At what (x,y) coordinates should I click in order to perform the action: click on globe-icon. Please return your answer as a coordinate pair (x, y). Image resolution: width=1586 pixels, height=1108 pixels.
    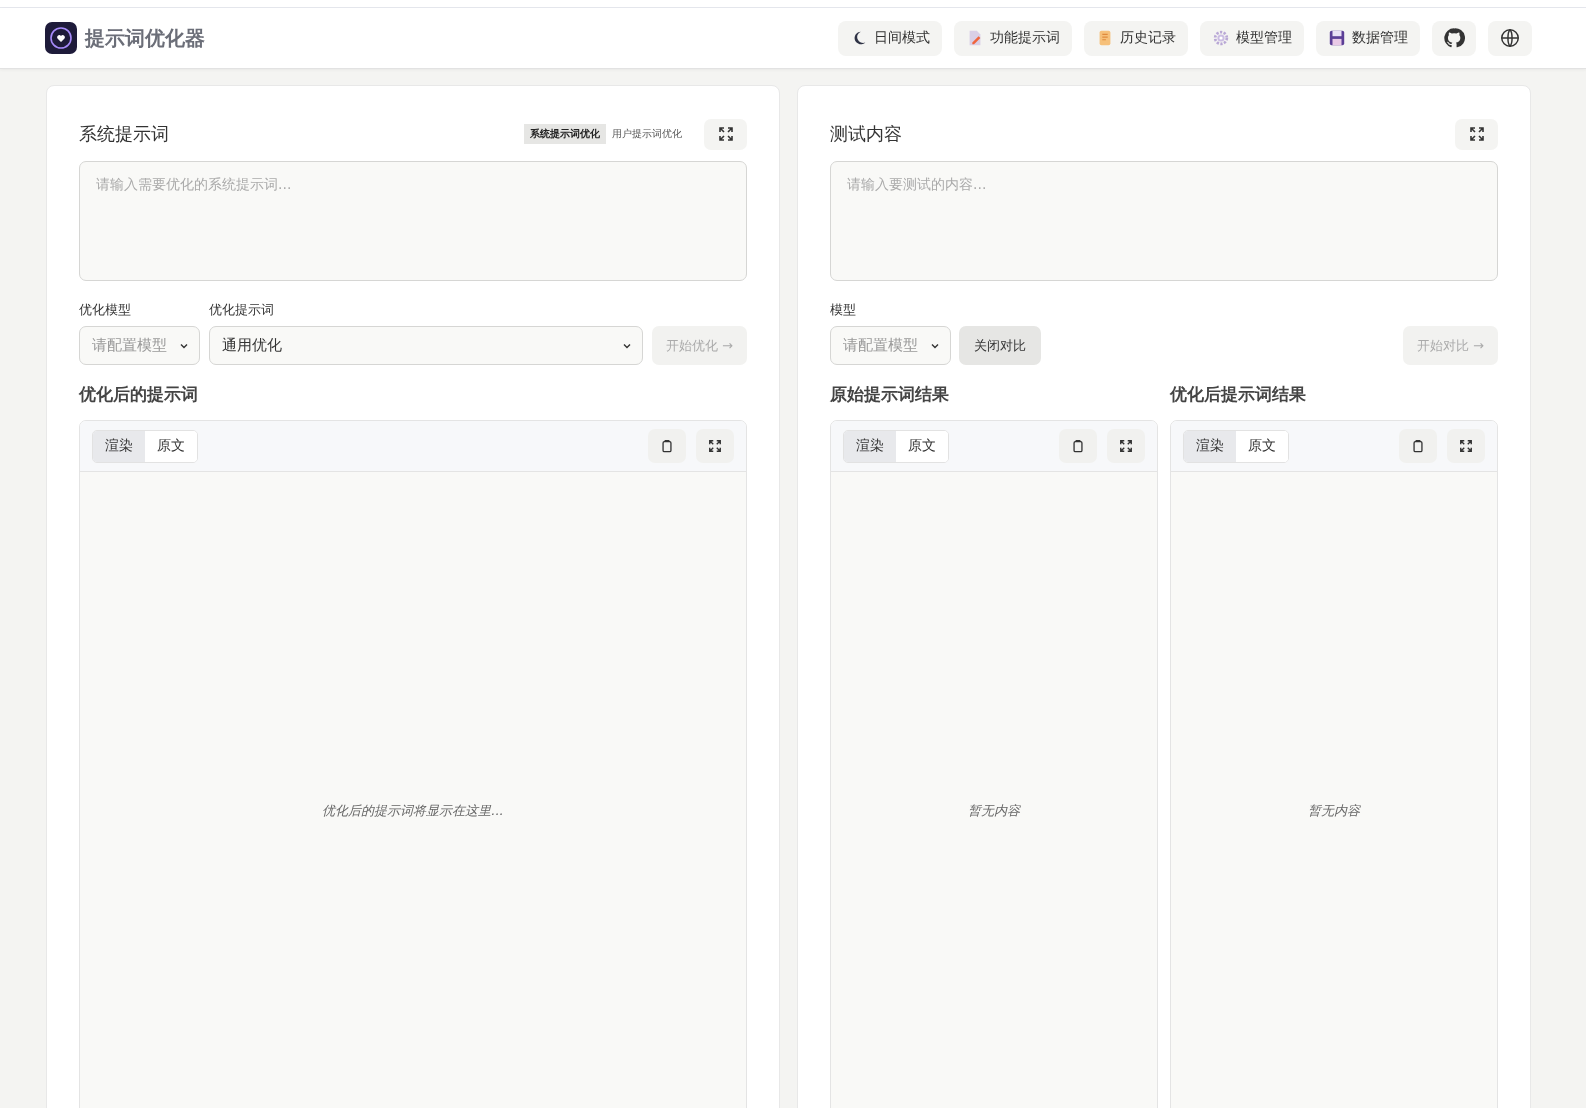
    Looking at the image, I should click on (1510, 38).